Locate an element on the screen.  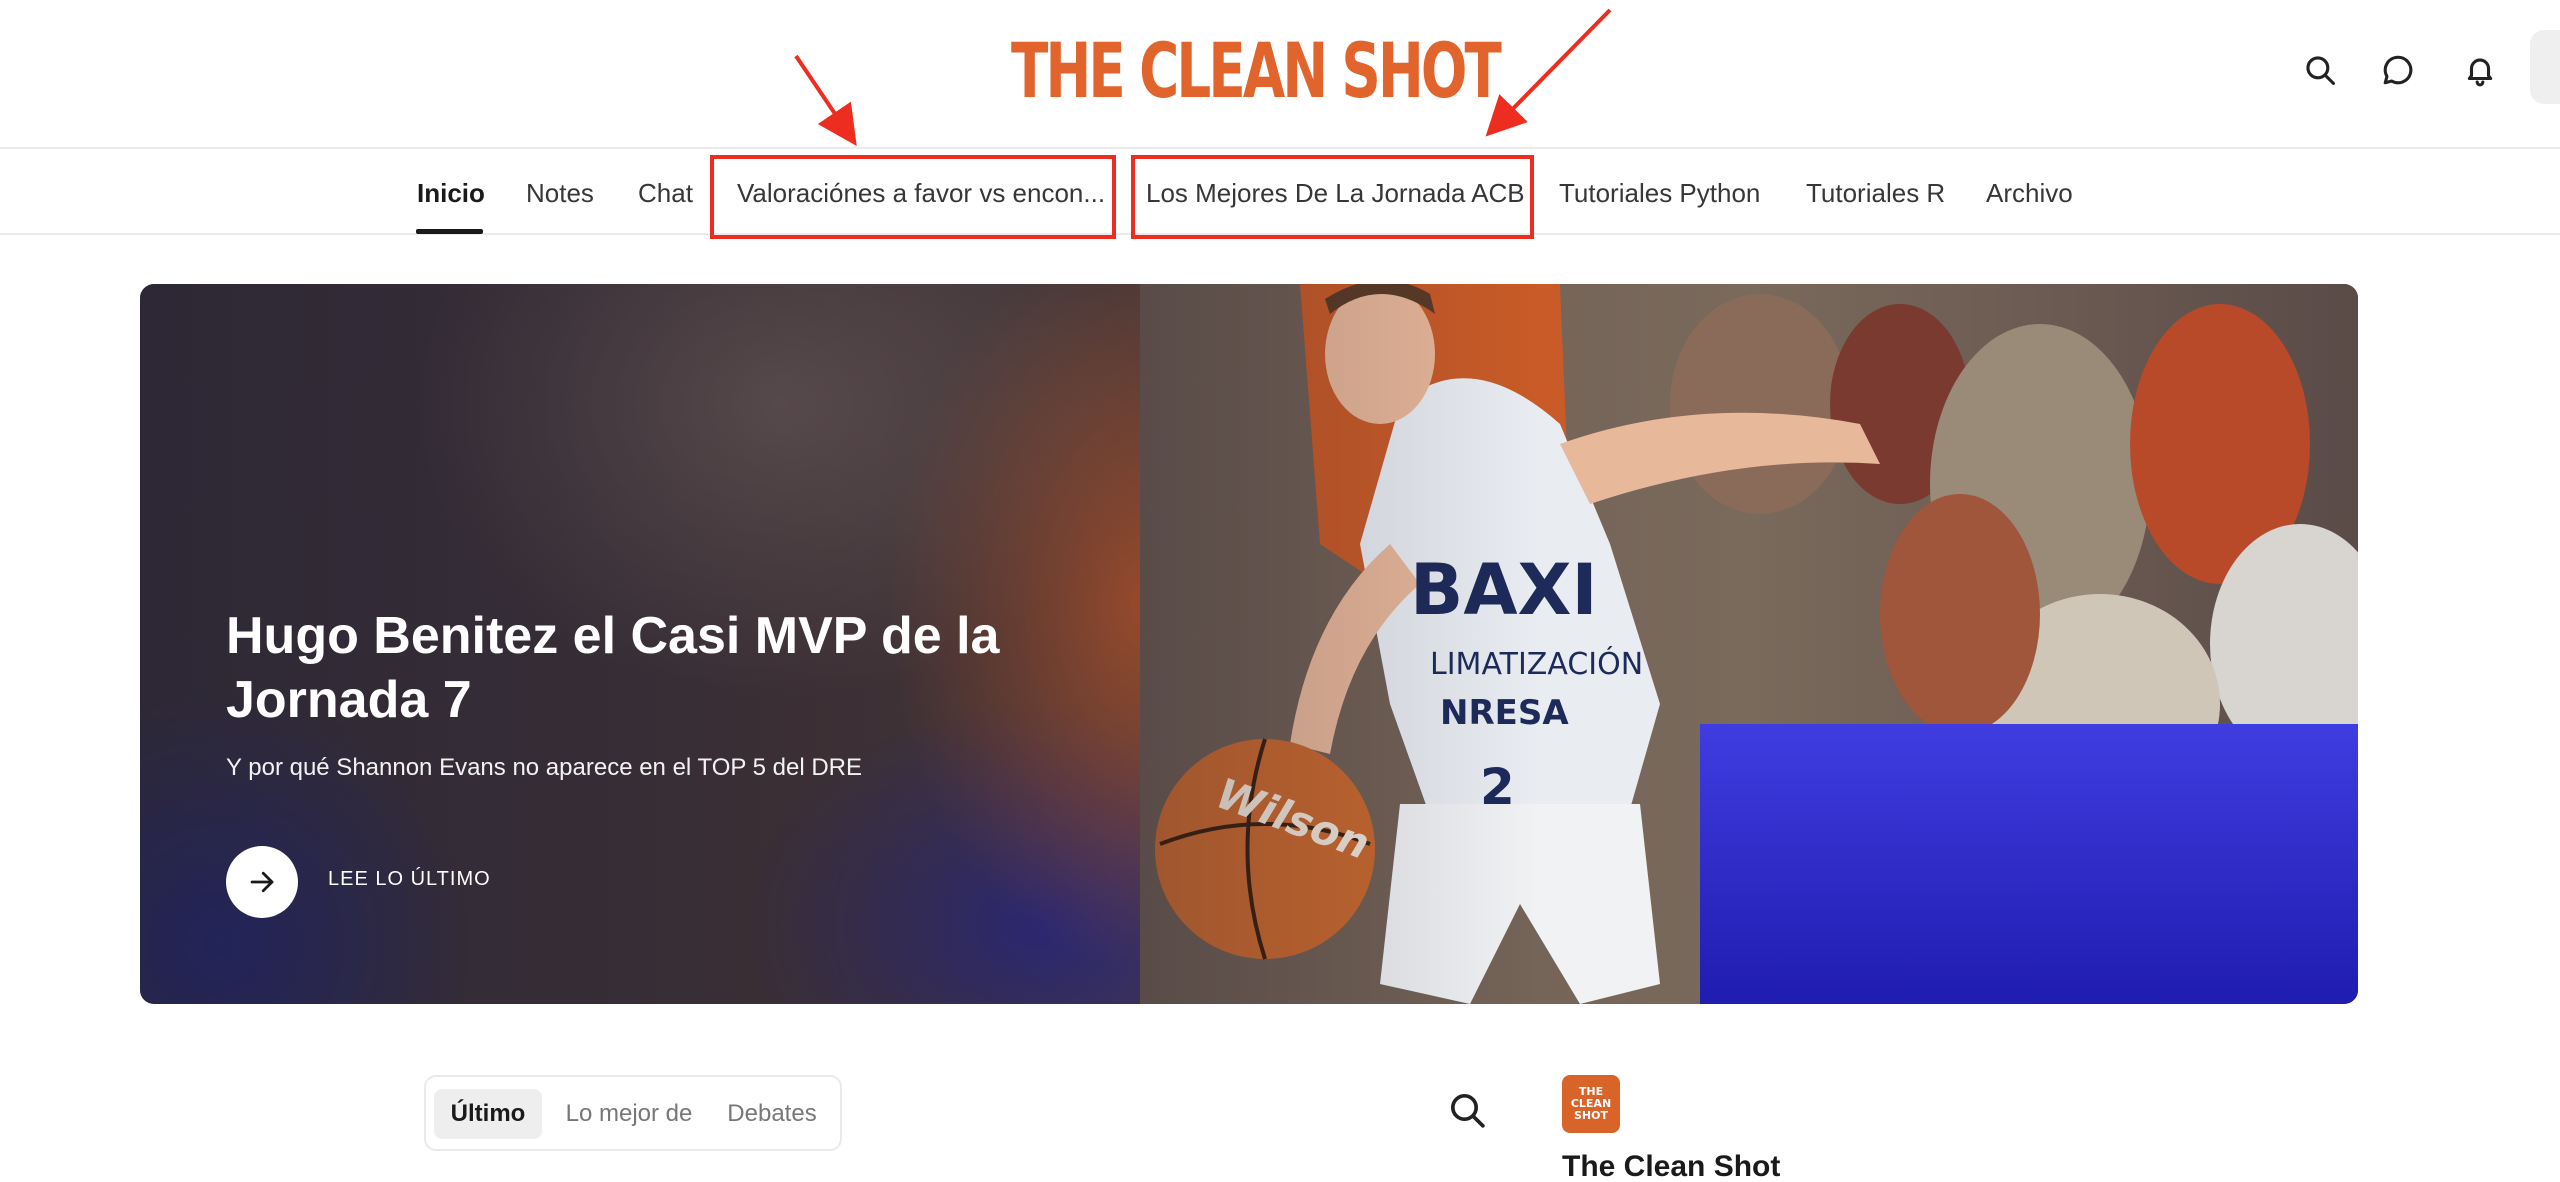
nav-item-archivo: Archivo is located at coordinates (2029, 193).